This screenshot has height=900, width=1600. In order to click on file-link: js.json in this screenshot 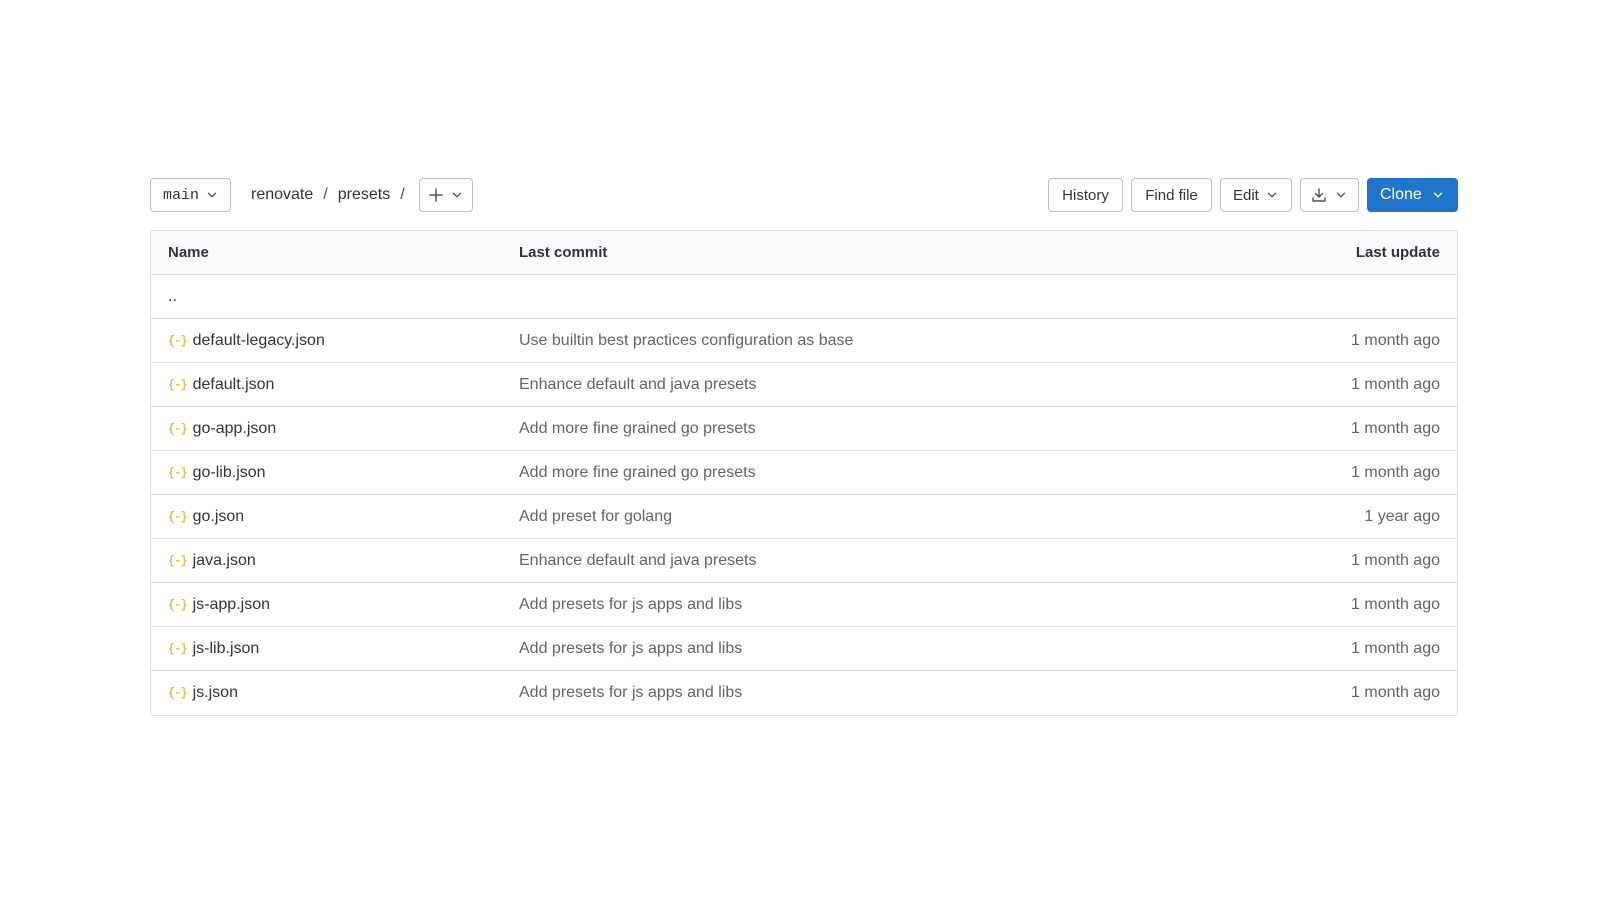, I will do `click(215, 693)`.